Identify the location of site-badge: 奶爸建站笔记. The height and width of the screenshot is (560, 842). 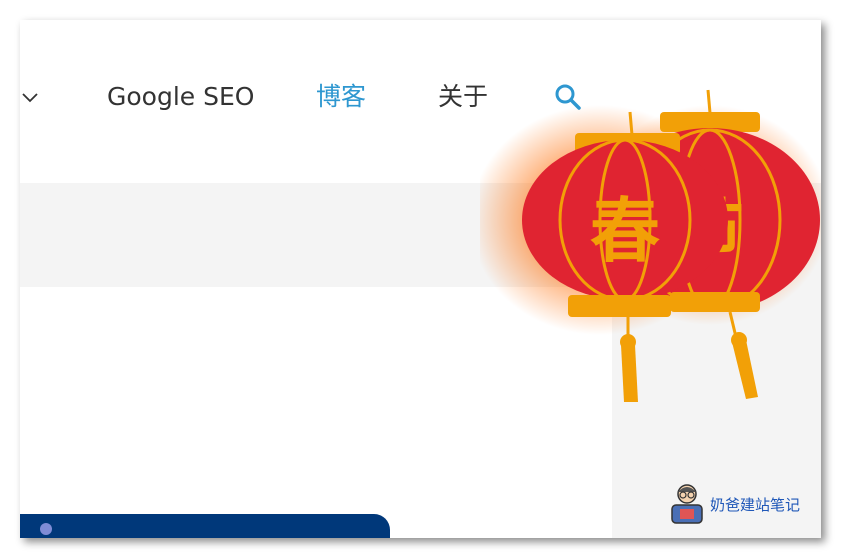
(733, 504).